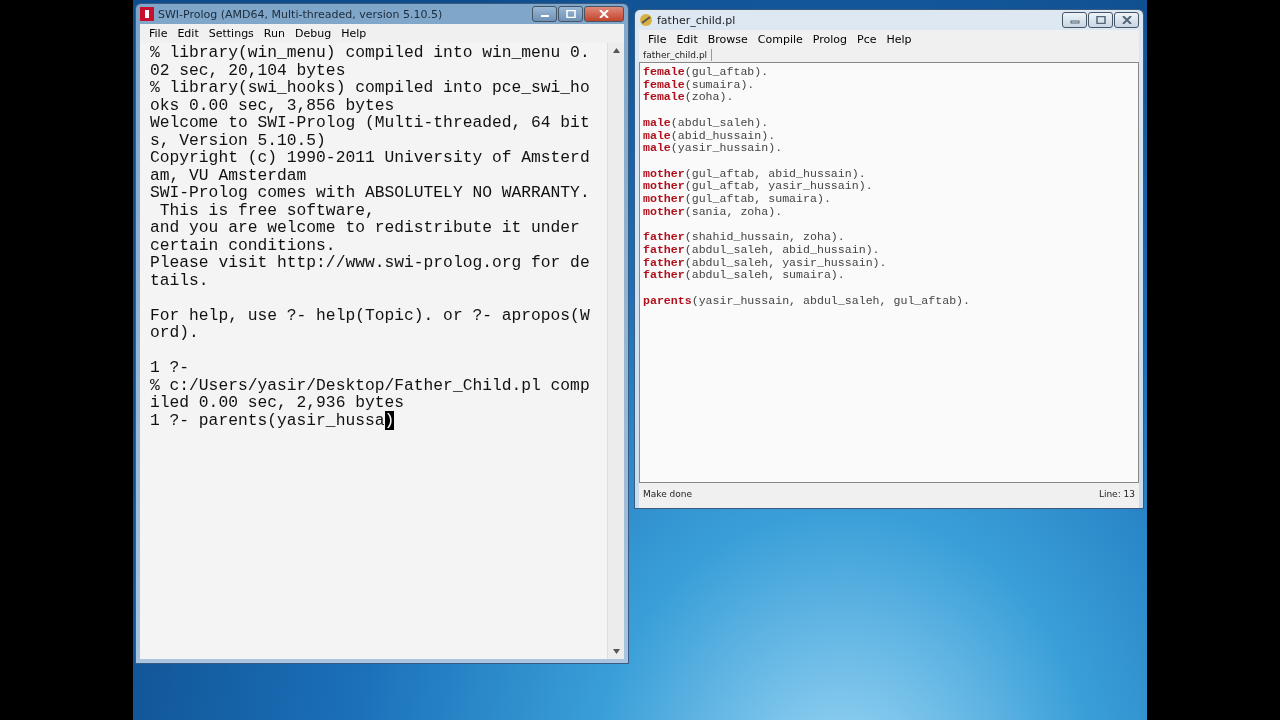 Image resolution: width=1280 pixels, height=720 pixels. I want to click on console-line: % library(swi_hooks) compiled into pce_swi_ho, so click(370, 88).